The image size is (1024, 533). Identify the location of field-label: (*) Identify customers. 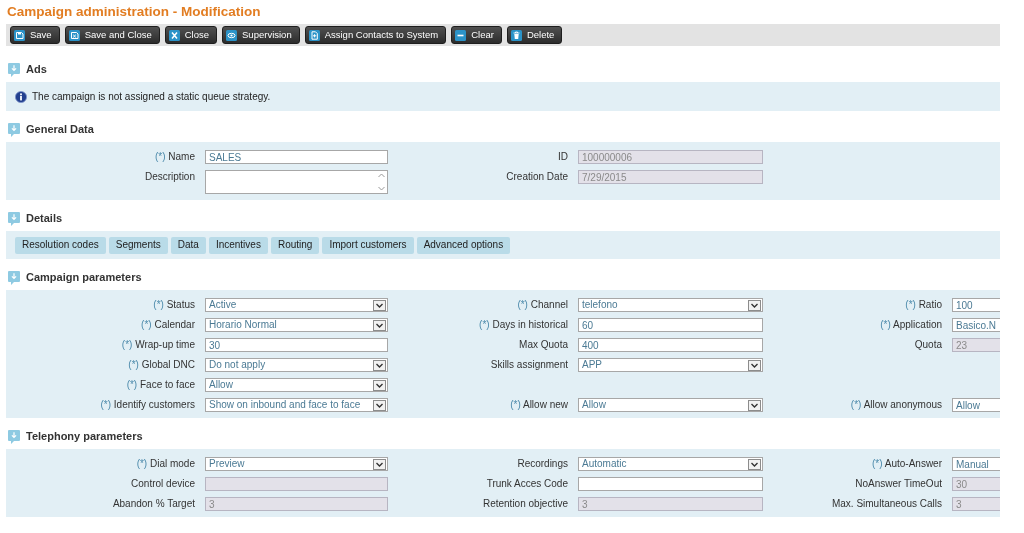
(147, 405).